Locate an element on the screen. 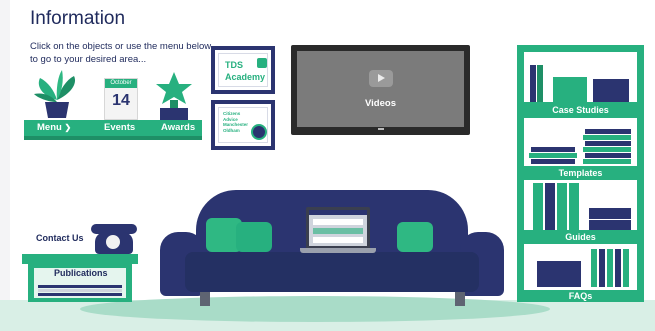 The height and width of the screenshot is (331, 655). citizens-advice-frame: Citizens Advice Manchester Oldham is located at coordinates (243, 125).